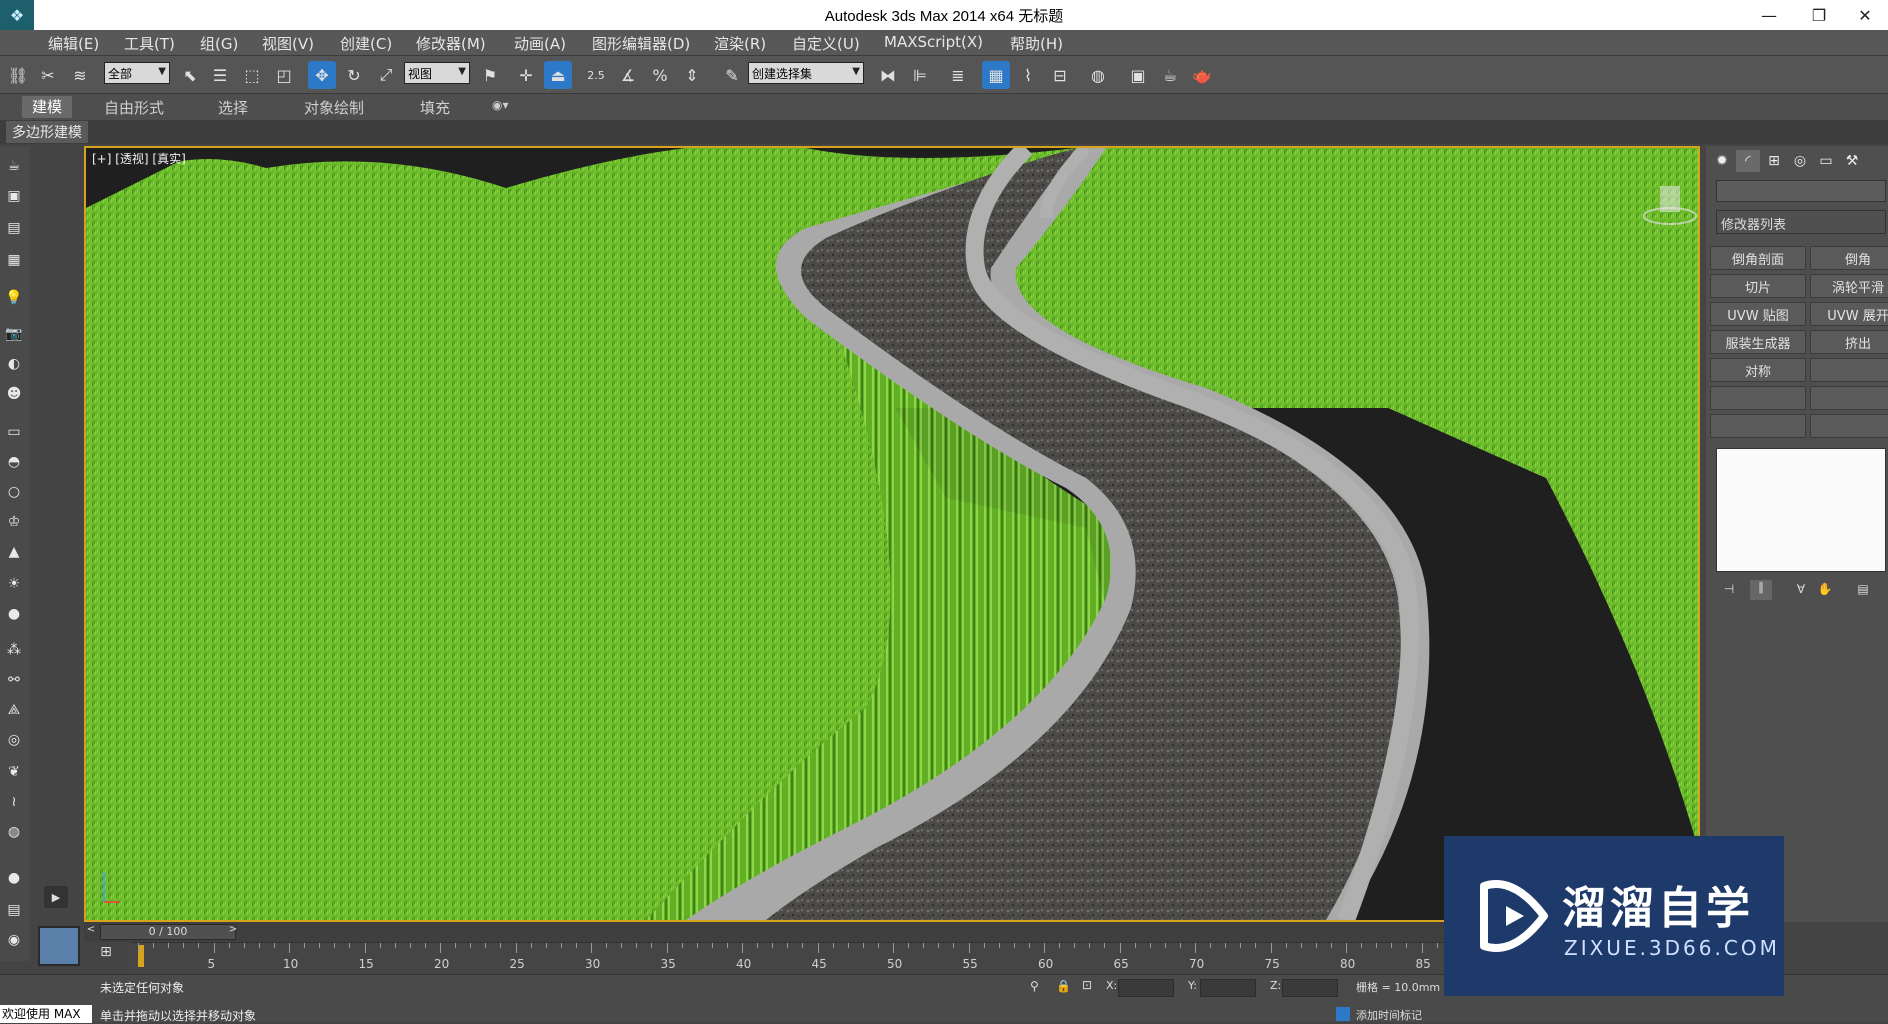 This screenshot has height=1024, width=1888. What do you see at coordinates (740, 43) in the screenshot?
I see `menu-rendering: 渲染(R)` at bounding box center [740, 43].